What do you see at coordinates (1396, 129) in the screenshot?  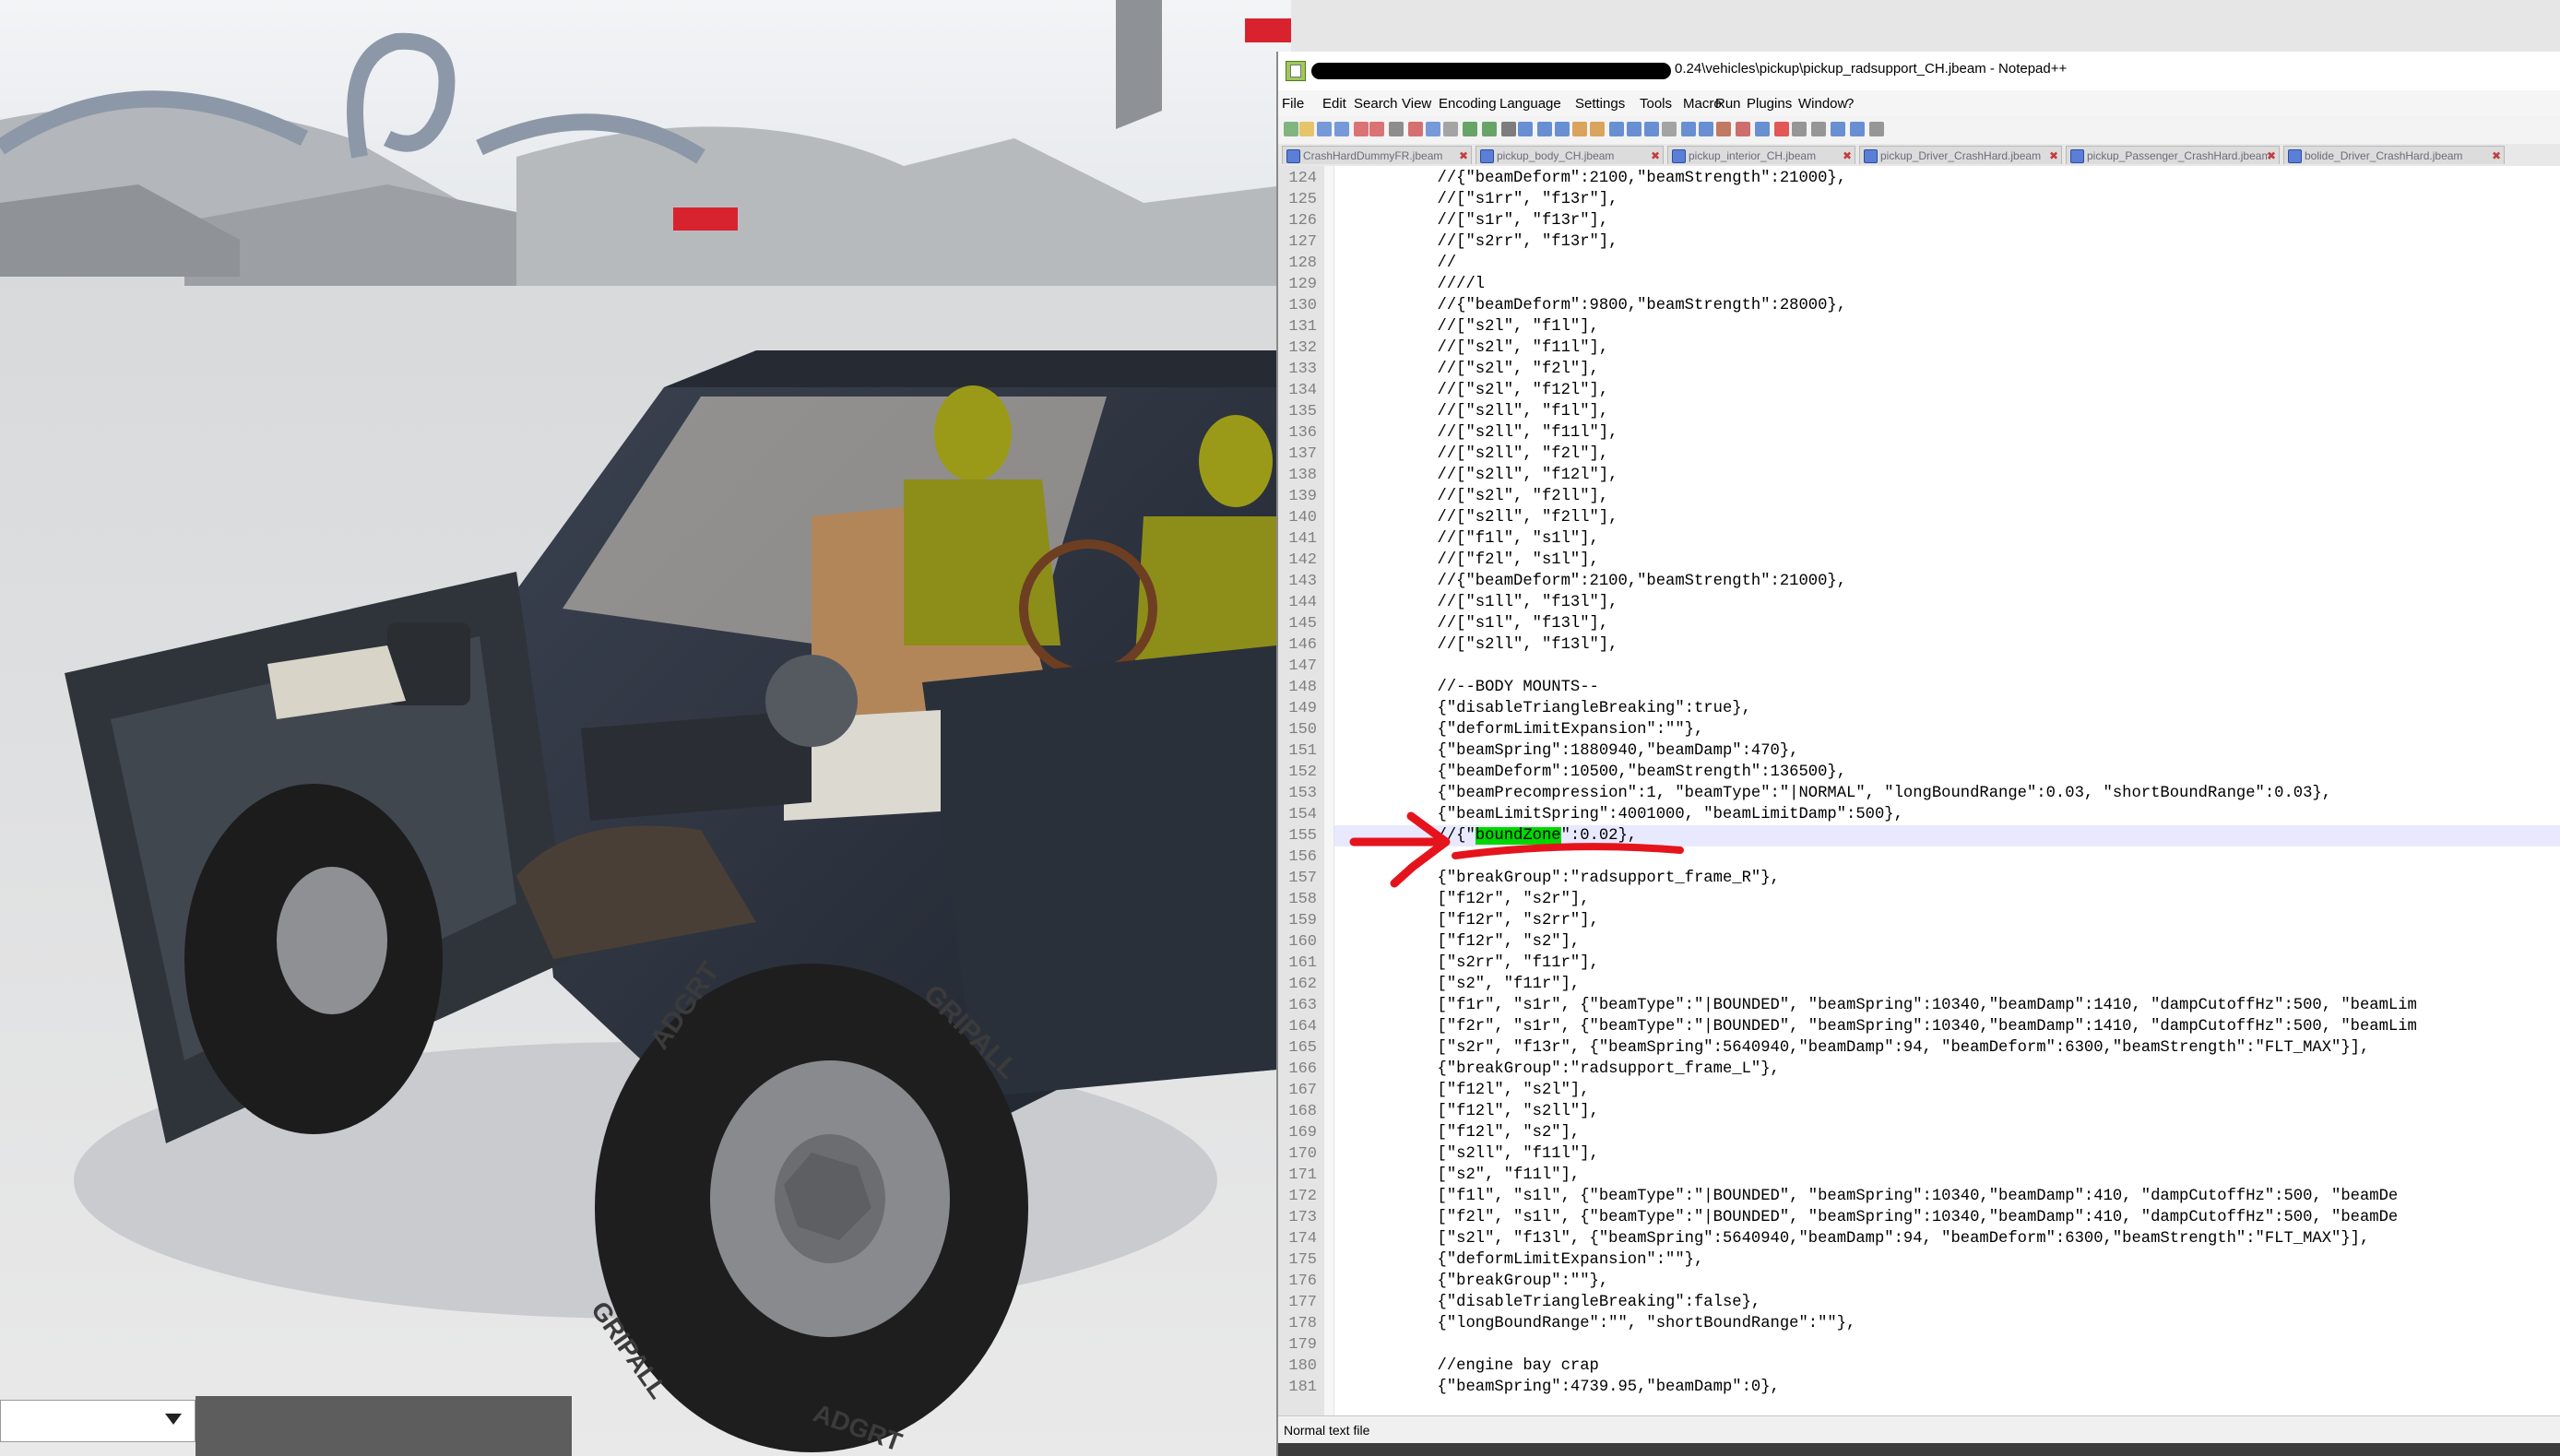 I see `print-icon` at bounding box center [1396, 129].